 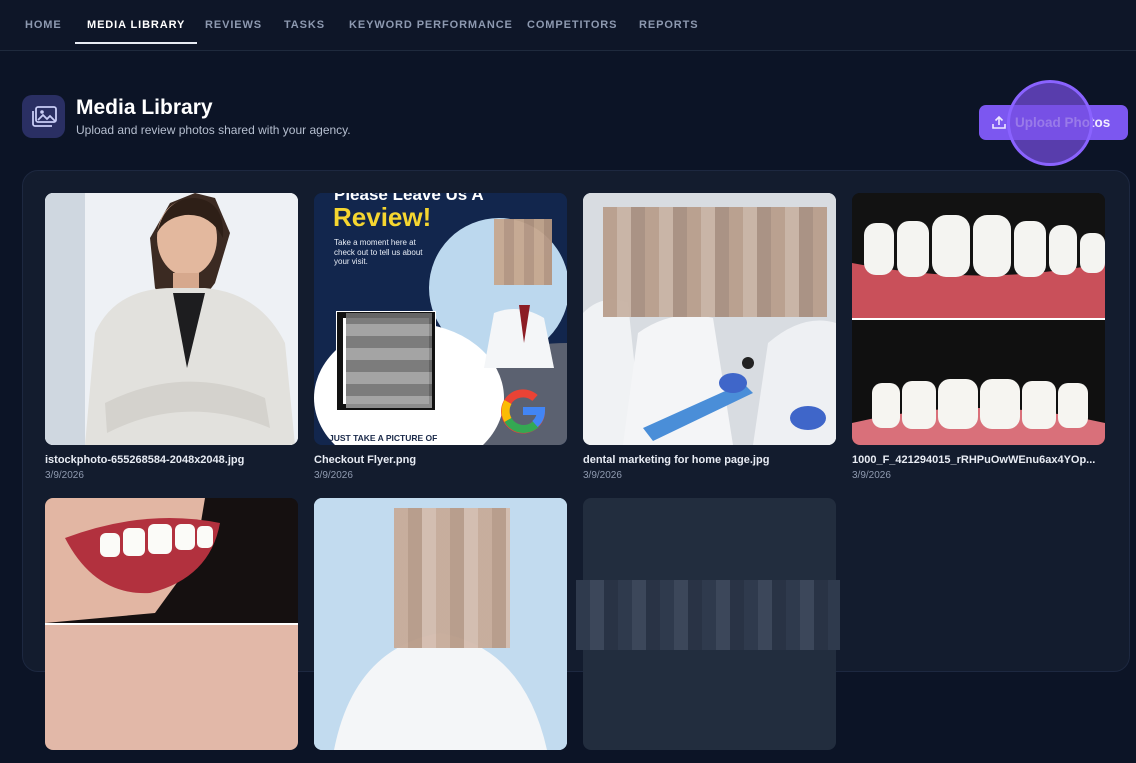 What do you see at coordinates (144, 107) in the screenshot?
I see `page-title: Media Library` at bounding box center [144, 107].